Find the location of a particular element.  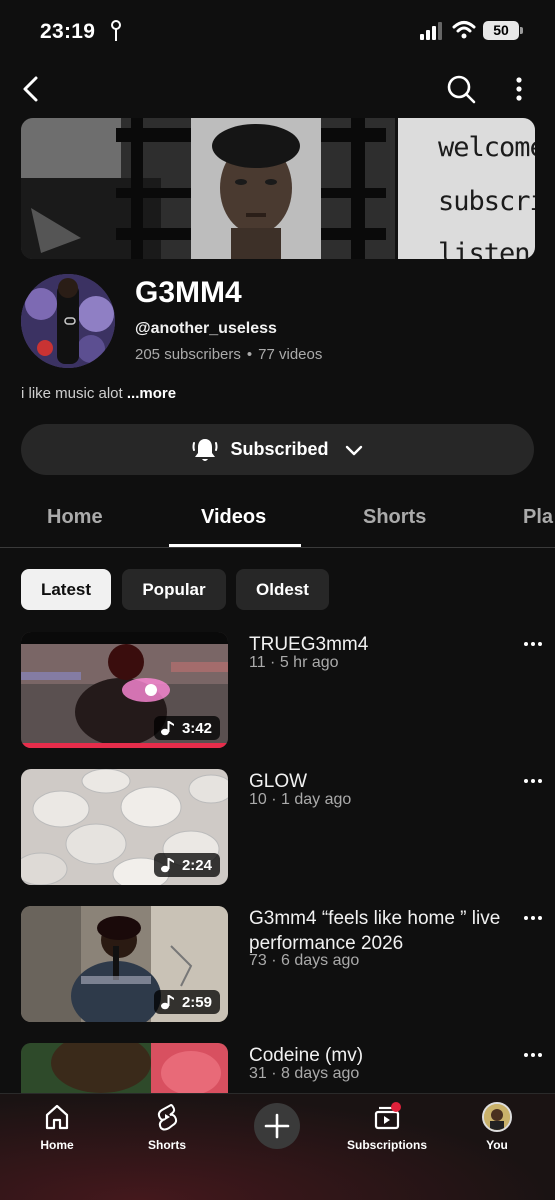

banner-sign-line: listen is located at coordinates (484, 248).